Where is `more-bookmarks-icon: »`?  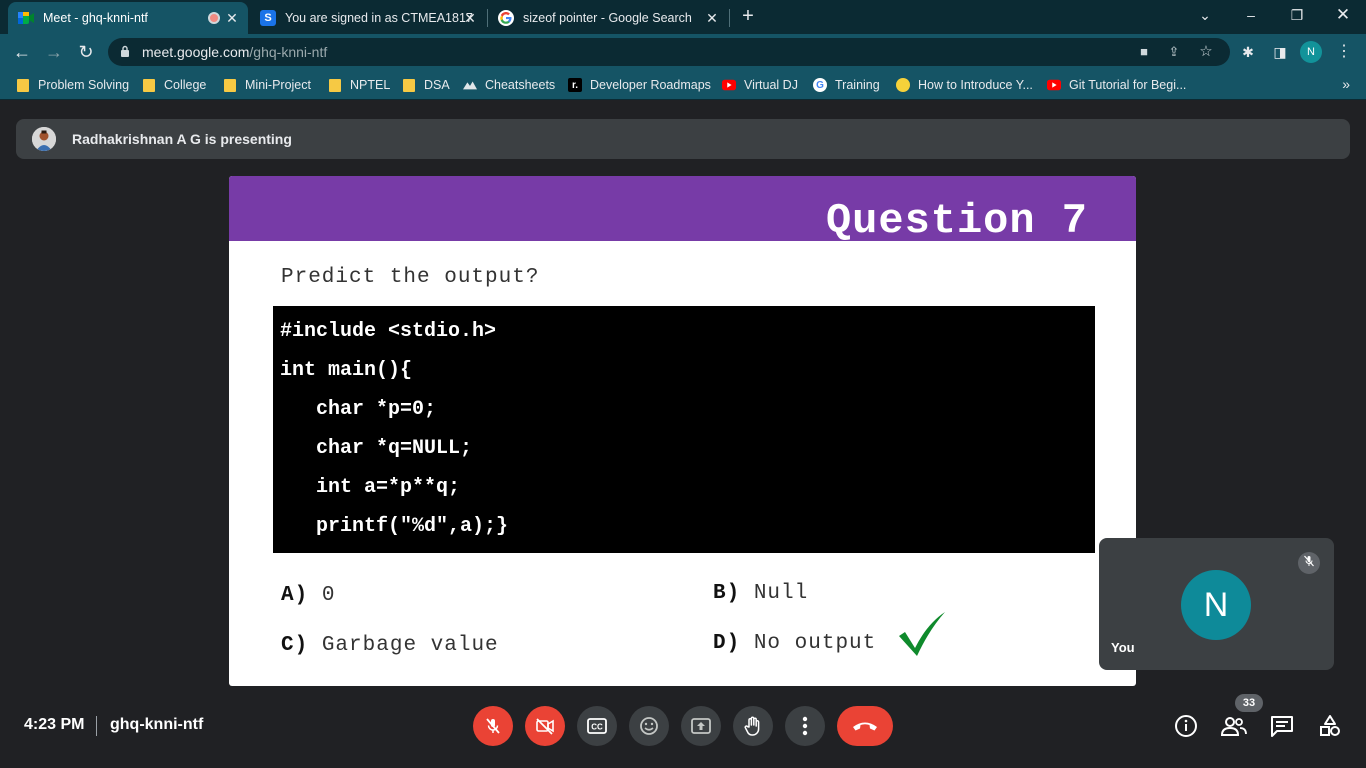
more-bookmarks-icon: » is located at coordinates (1346, 84).